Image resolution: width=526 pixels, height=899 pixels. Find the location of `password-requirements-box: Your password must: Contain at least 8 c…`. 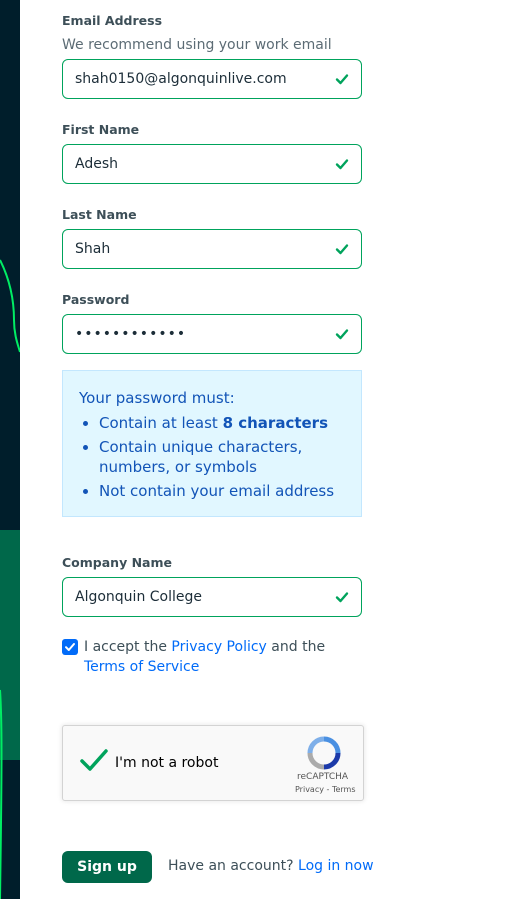

password-requirements-box: Your password must: Contain at least 8 c… is located at coordinates (212, 443).